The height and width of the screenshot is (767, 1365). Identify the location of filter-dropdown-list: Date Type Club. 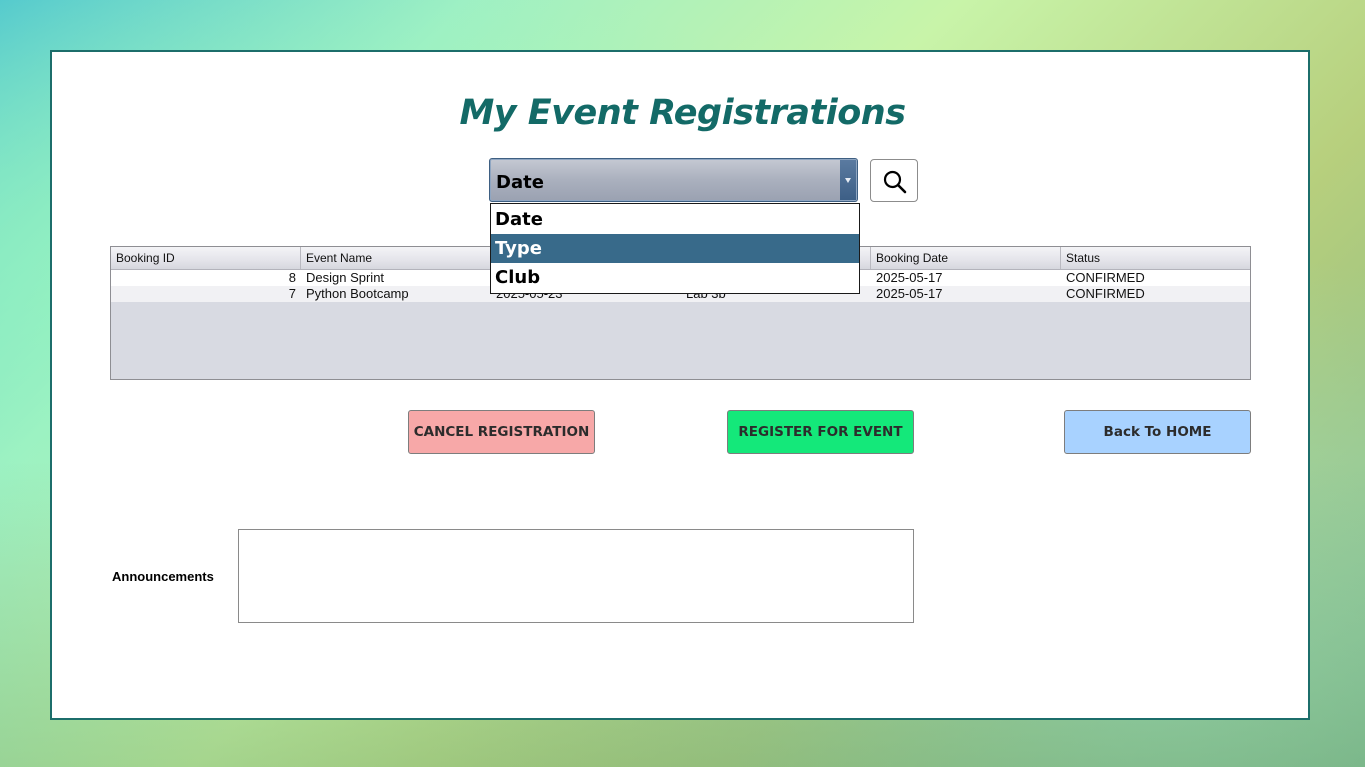
(675, 248).